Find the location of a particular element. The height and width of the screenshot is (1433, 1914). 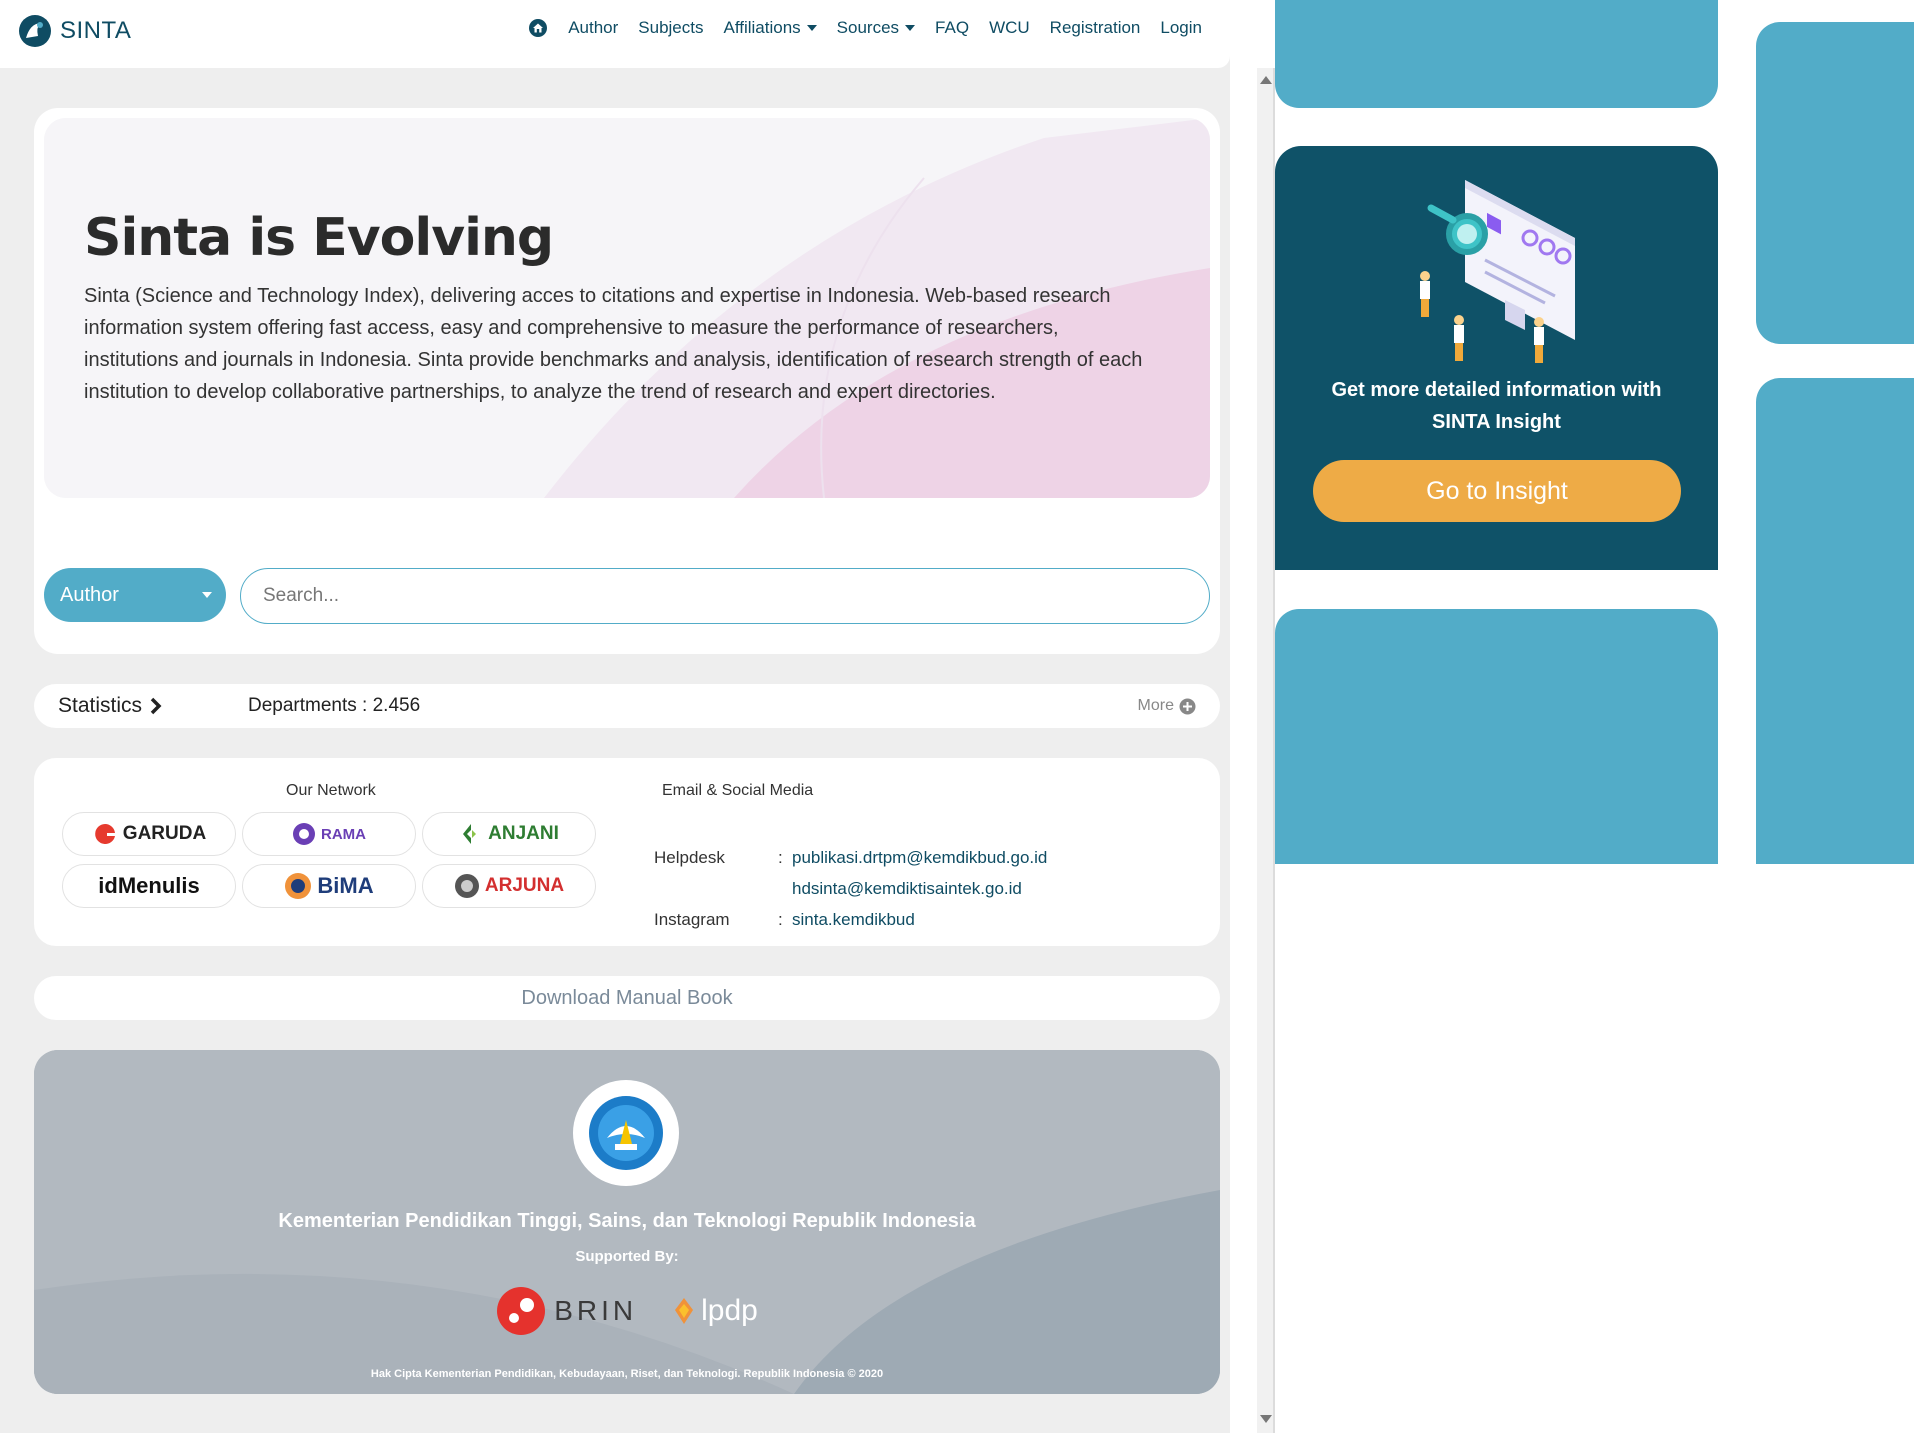

download-manual-label: Download Manual Book is located at coordinates (627, 997).